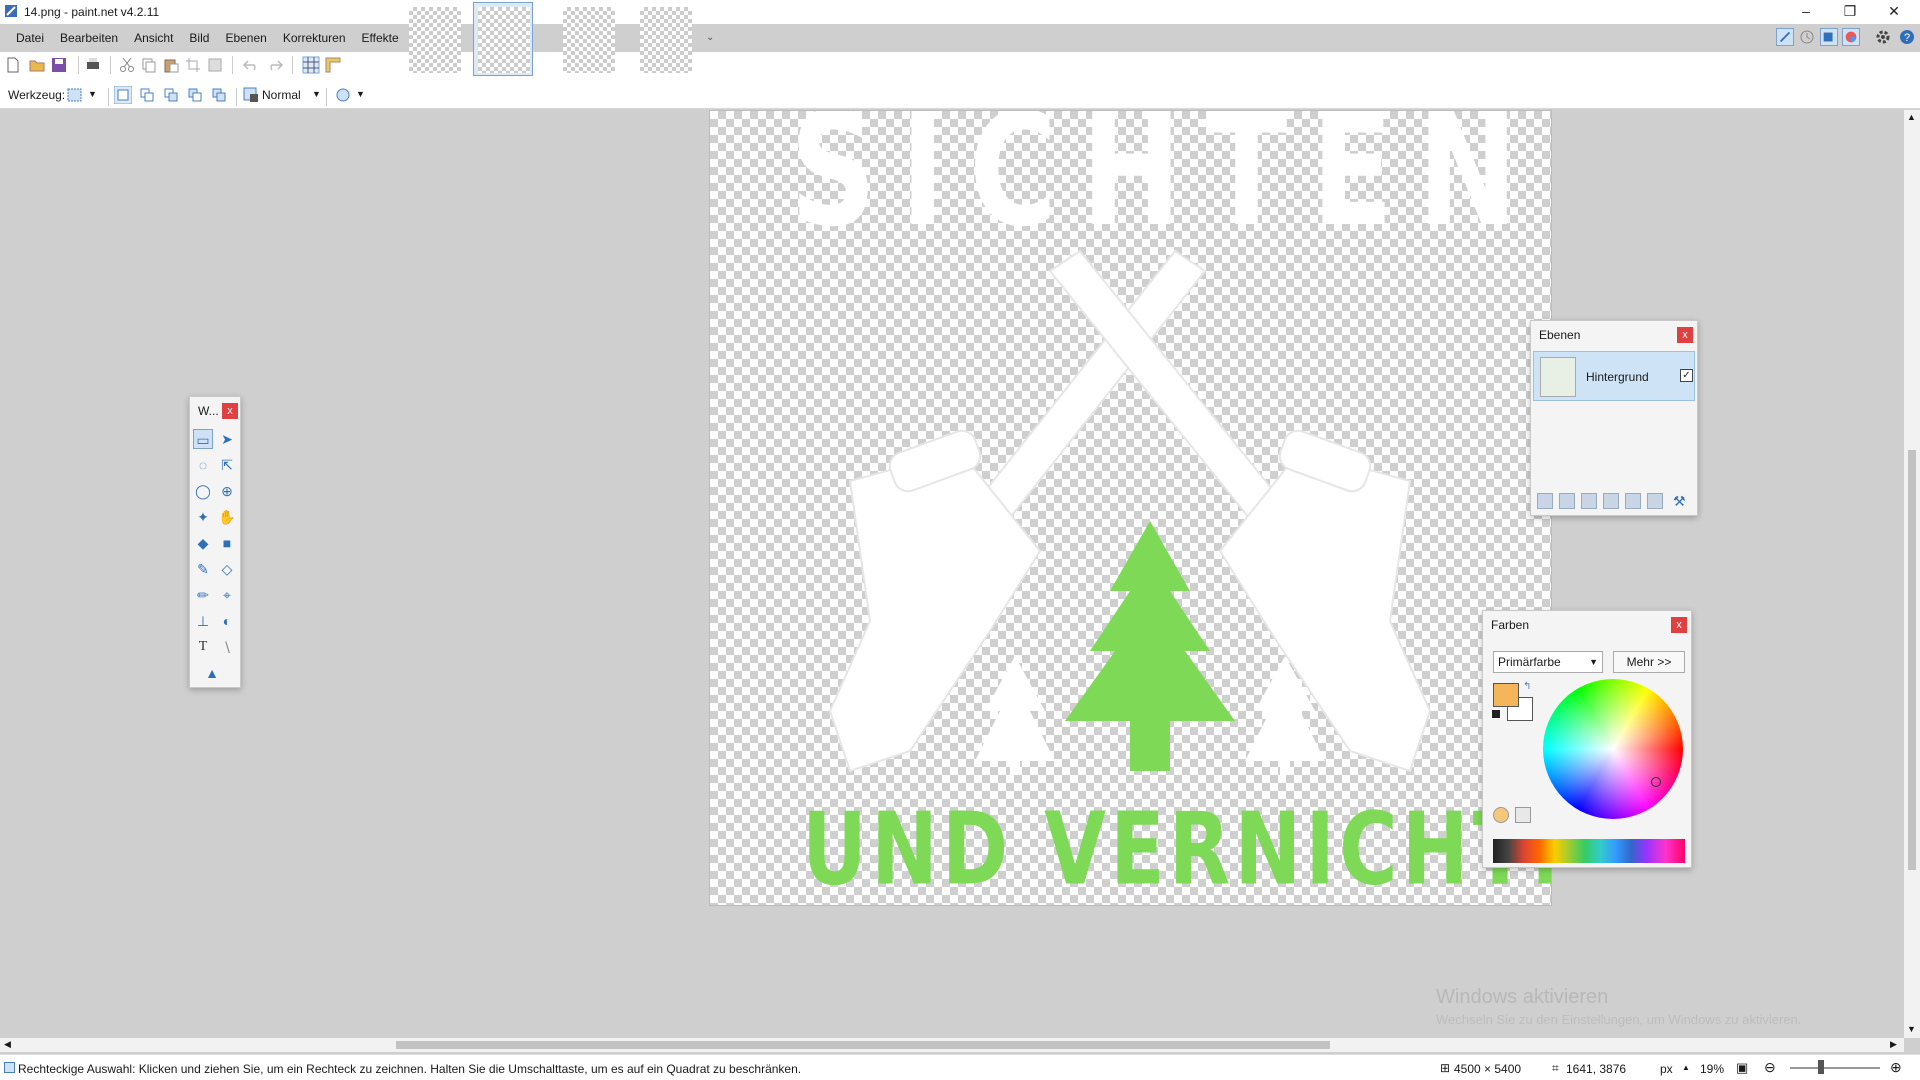  I want to click on help-icon: ?, so click(1907, 37).